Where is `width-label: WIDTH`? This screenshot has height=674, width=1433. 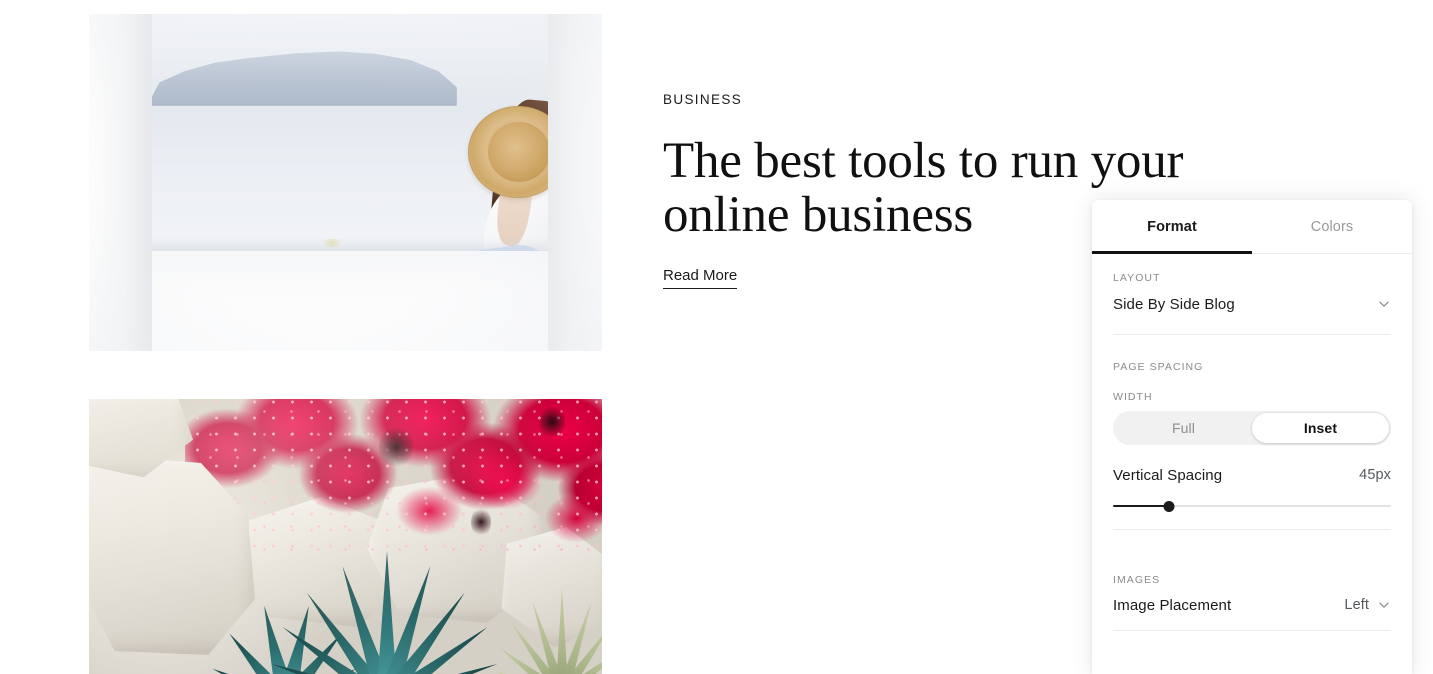
width-label: WIDTH is located at coordinates (1133, 397).